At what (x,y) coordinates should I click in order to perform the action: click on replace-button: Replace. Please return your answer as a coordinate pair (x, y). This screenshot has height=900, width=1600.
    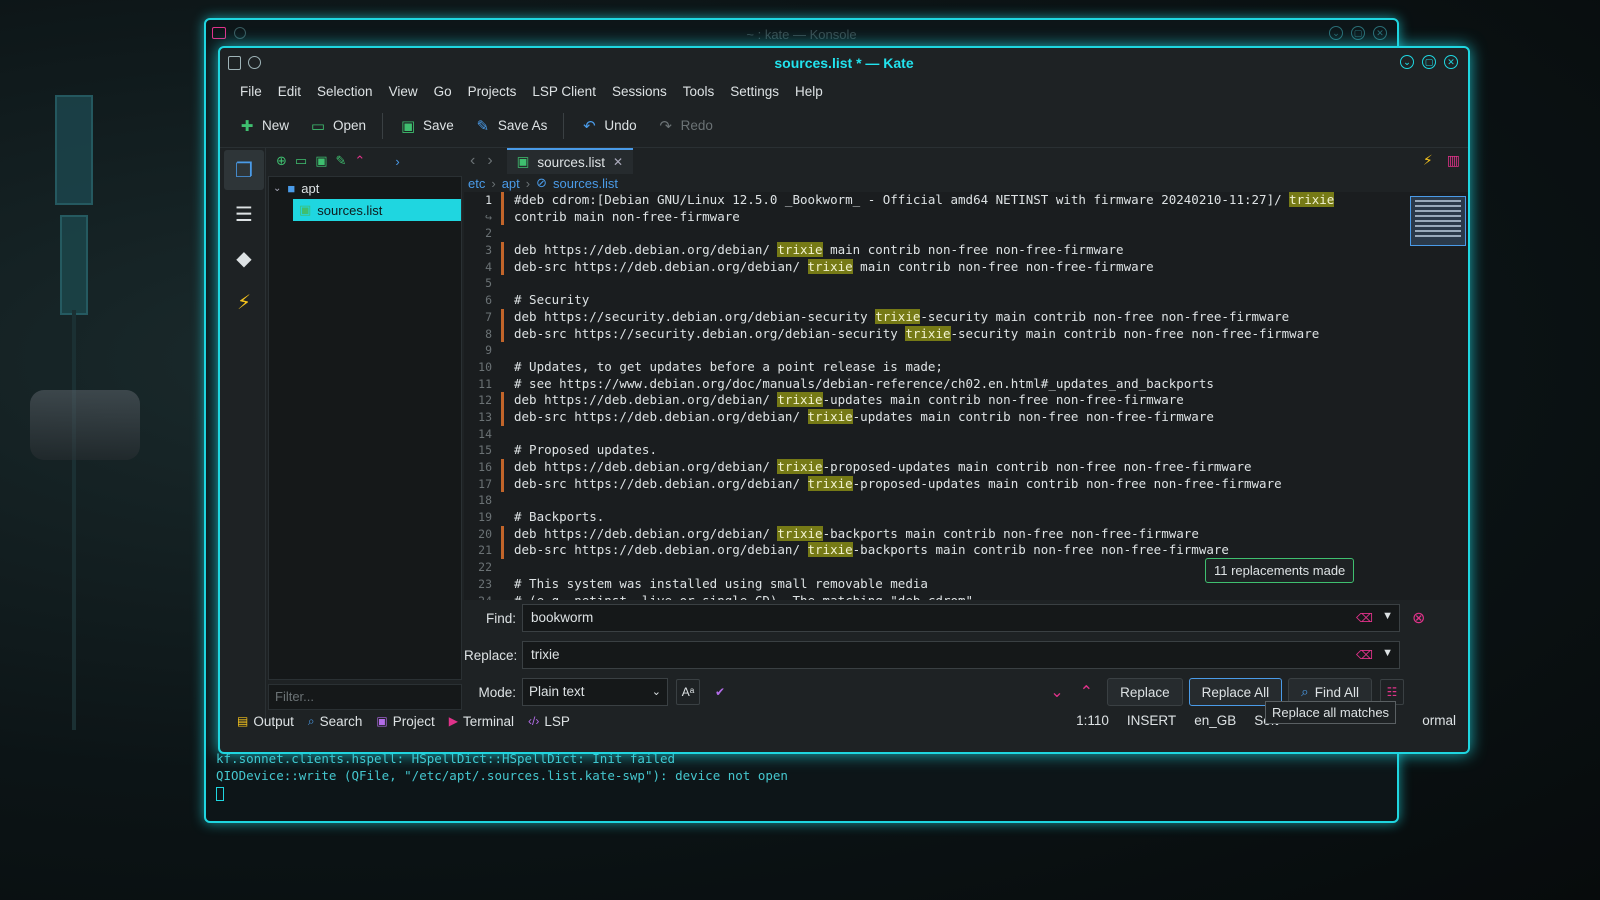
    Looking at the image, I should click on (1145, 692).